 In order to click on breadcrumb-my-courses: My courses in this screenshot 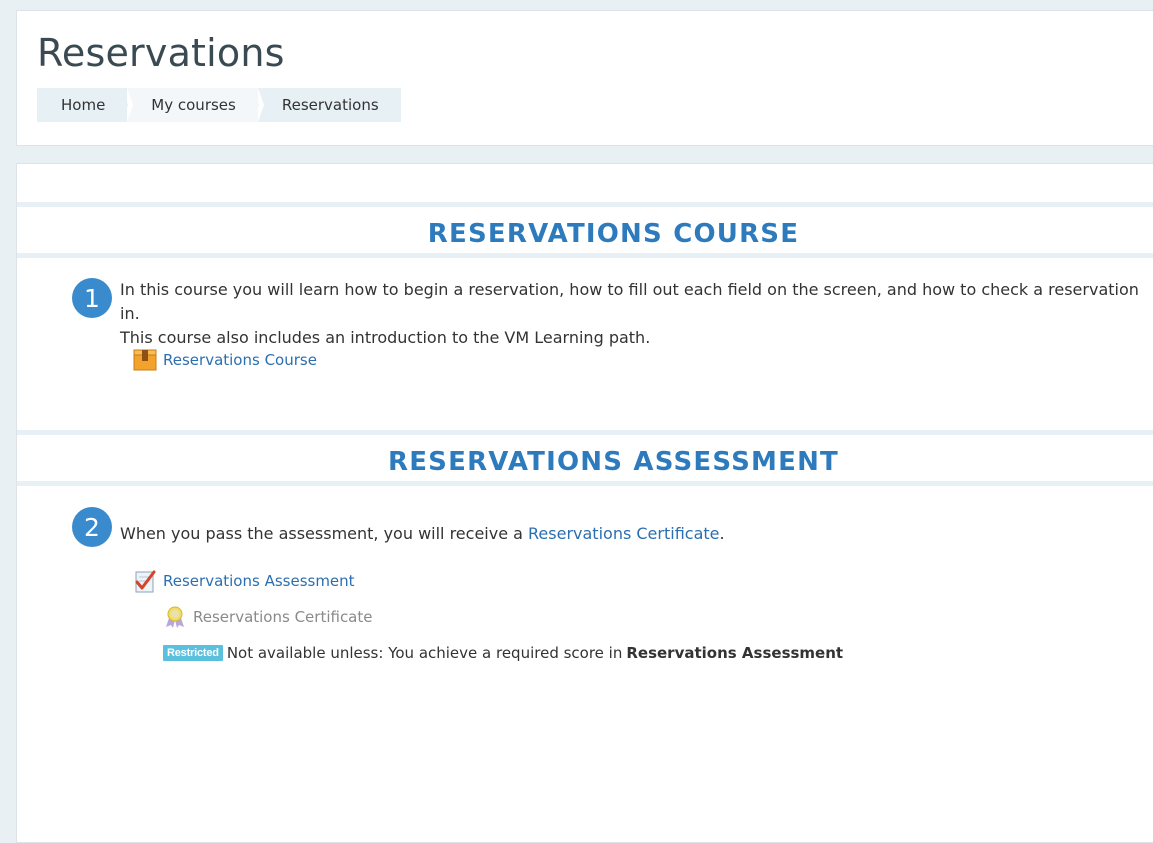, I will do `click(195, 105)`.